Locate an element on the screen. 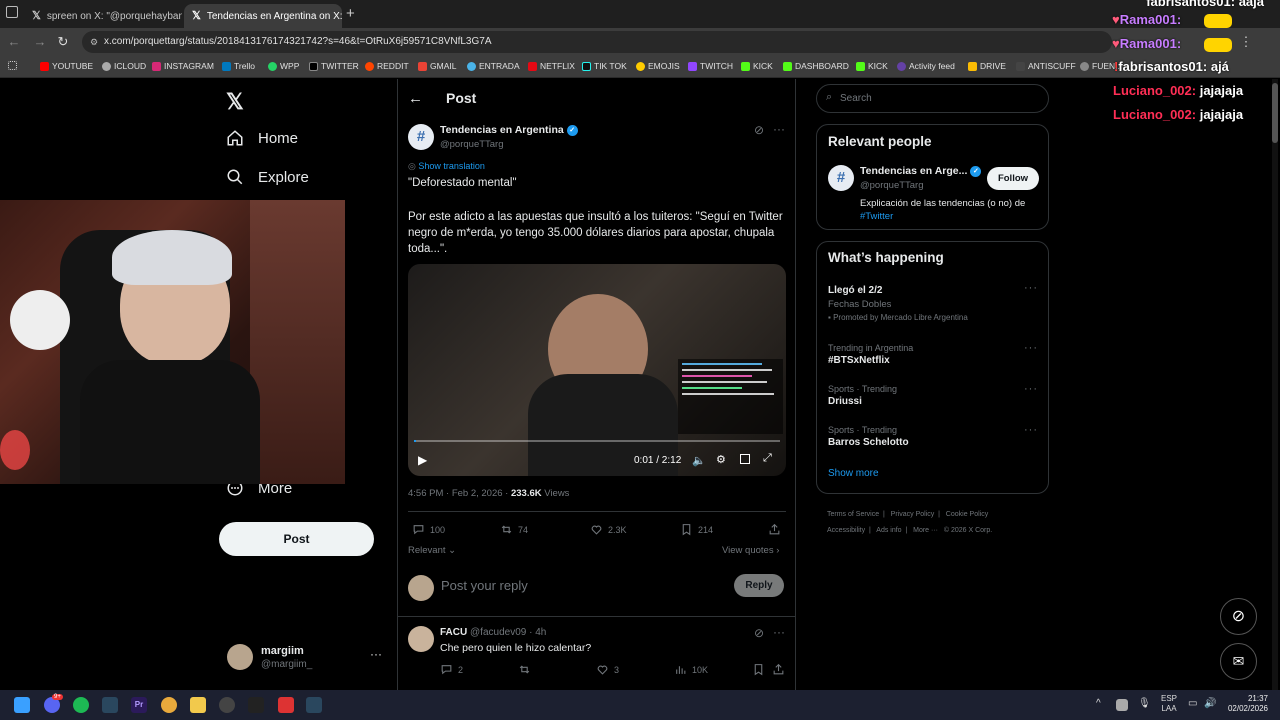  bookmark-netflix: NETFLIX is located at coordinates (551, 66).